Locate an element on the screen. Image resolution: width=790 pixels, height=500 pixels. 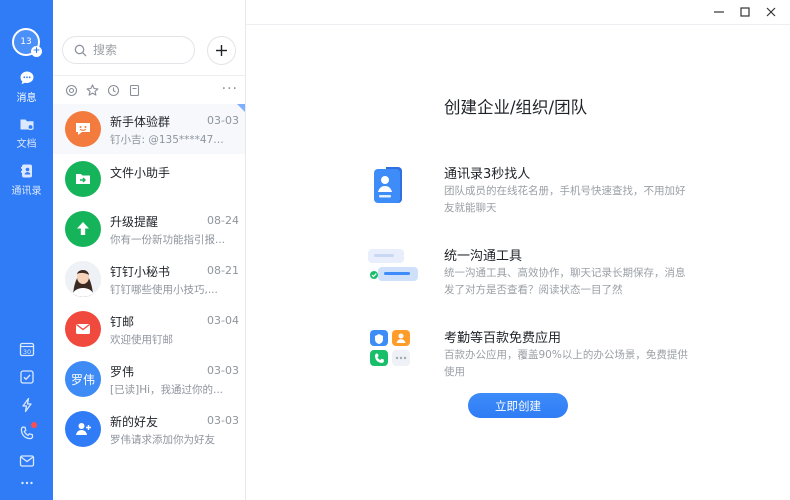
rail-item-label: 通讯录 is located at coordinates (26, 191).